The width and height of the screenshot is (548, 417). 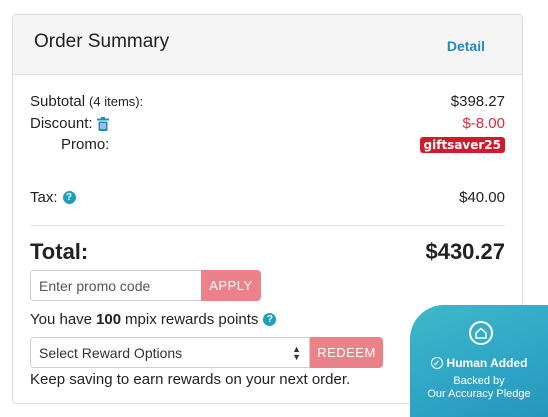 I want to click on rewards-points-text: You have 100 mpix rewards points ?, so click(x=153, y=319).